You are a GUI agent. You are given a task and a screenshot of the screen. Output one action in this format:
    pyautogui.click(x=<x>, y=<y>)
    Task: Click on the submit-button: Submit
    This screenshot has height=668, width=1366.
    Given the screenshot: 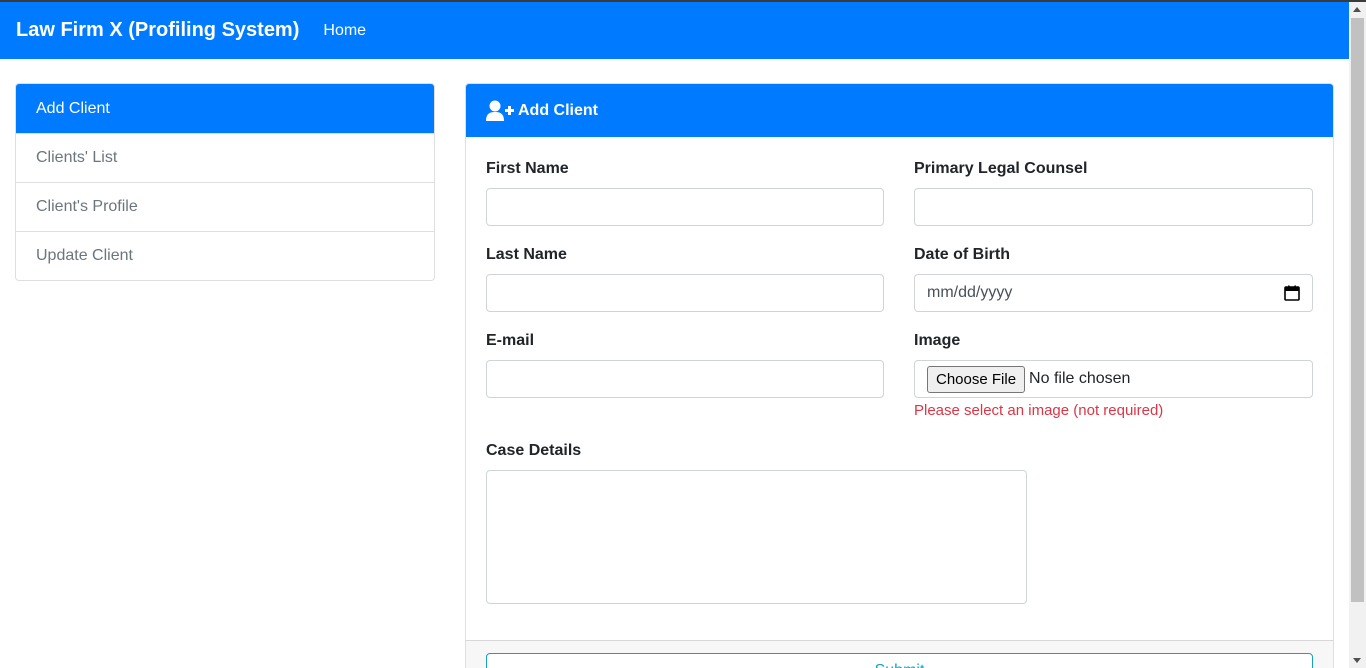 What is the action you would take?
    pyautogui.click(x=899, y=660)
    